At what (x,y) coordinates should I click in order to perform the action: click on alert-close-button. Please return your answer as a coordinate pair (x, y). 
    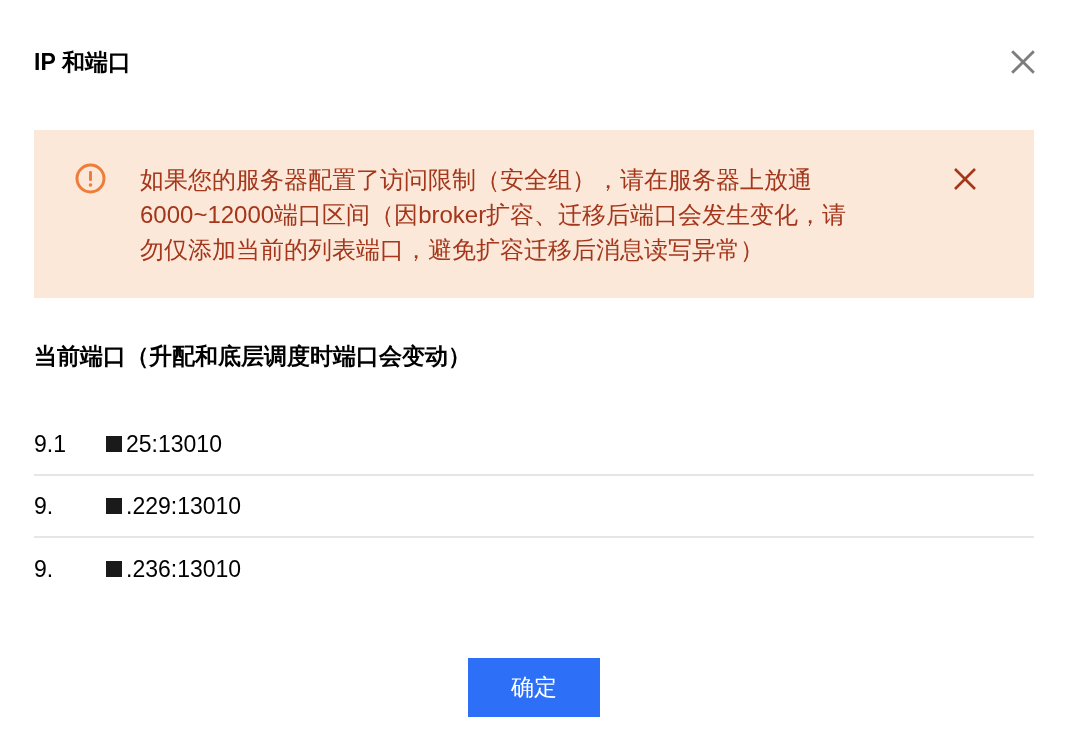
    Looking at the image, I should click on (965, 179).